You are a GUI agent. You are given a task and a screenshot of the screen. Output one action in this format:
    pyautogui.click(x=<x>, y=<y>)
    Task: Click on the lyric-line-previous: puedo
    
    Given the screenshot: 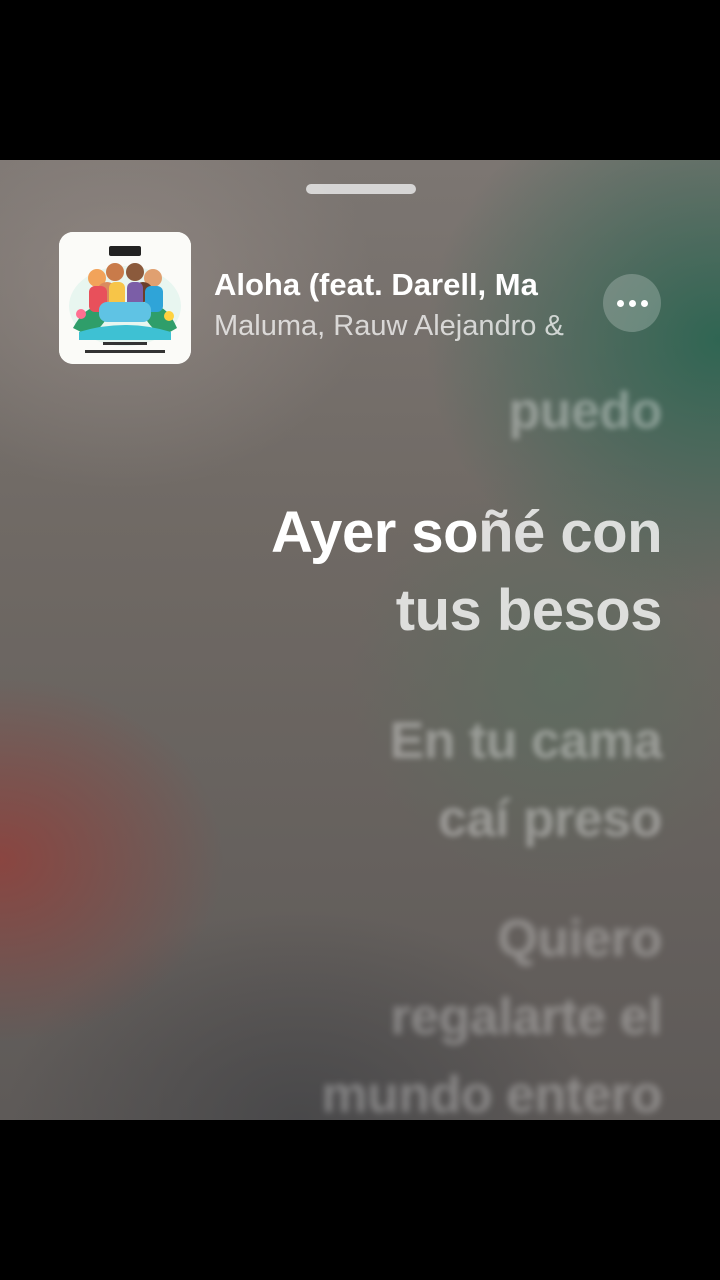 What is the action you would take?
    pyautogui.click(x=585, y=411)
    